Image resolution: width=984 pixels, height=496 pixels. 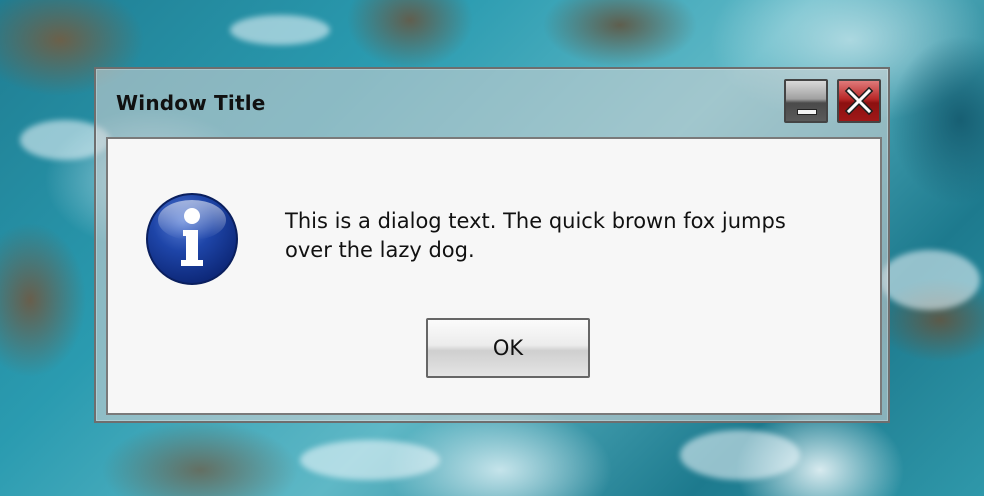 I want to click on ok-button: OK, so click(x=508, y=348).